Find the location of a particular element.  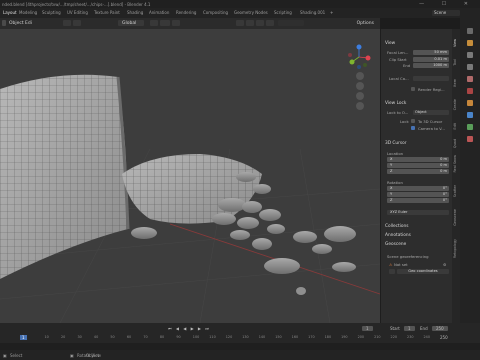

camera-view-icon is located at coordinates (360, 96).